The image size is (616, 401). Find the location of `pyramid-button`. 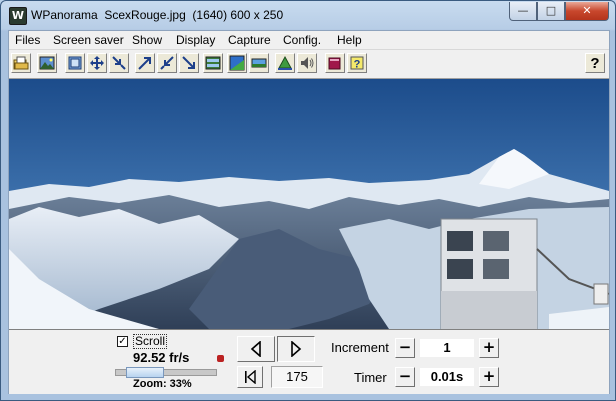

pyramid-button is located at coordinates (285, 63).